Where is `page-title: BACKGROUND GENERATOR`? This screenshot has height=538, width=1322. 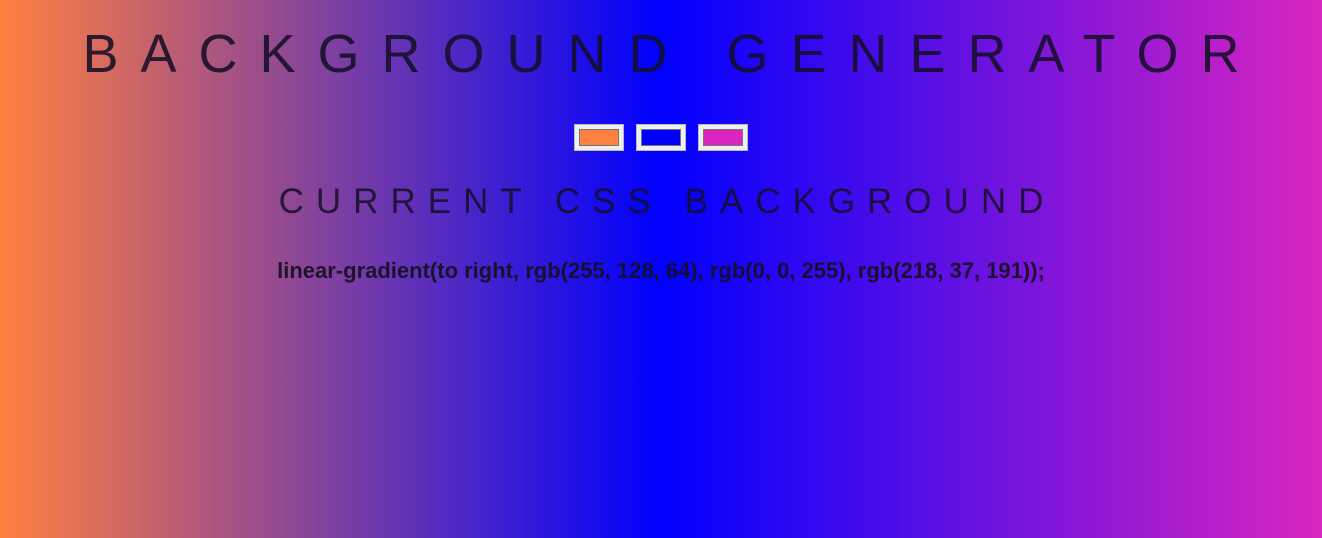
page-title: BACKGROUND GENERATOR is located at coordinates (672, 54).